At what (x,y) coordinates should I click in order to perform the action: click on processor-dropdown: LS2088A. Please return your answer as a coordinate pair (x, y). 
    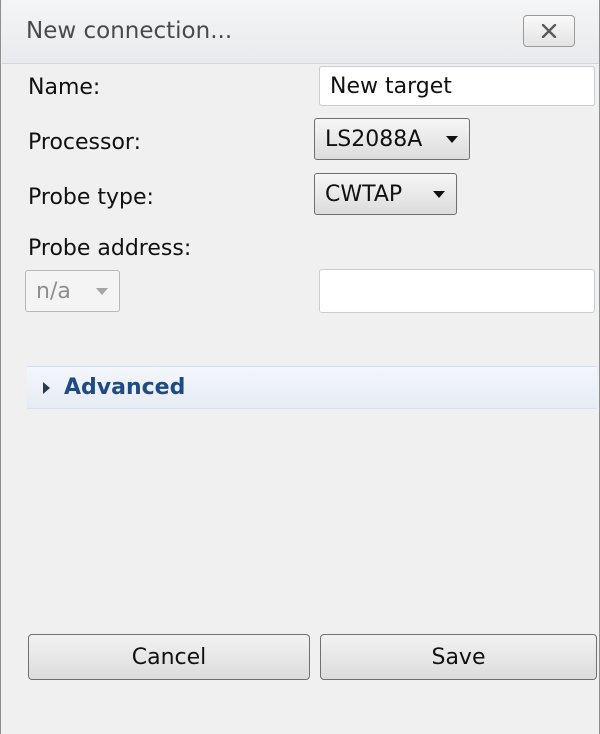
    Looking at the image, I should click on (392, 139).